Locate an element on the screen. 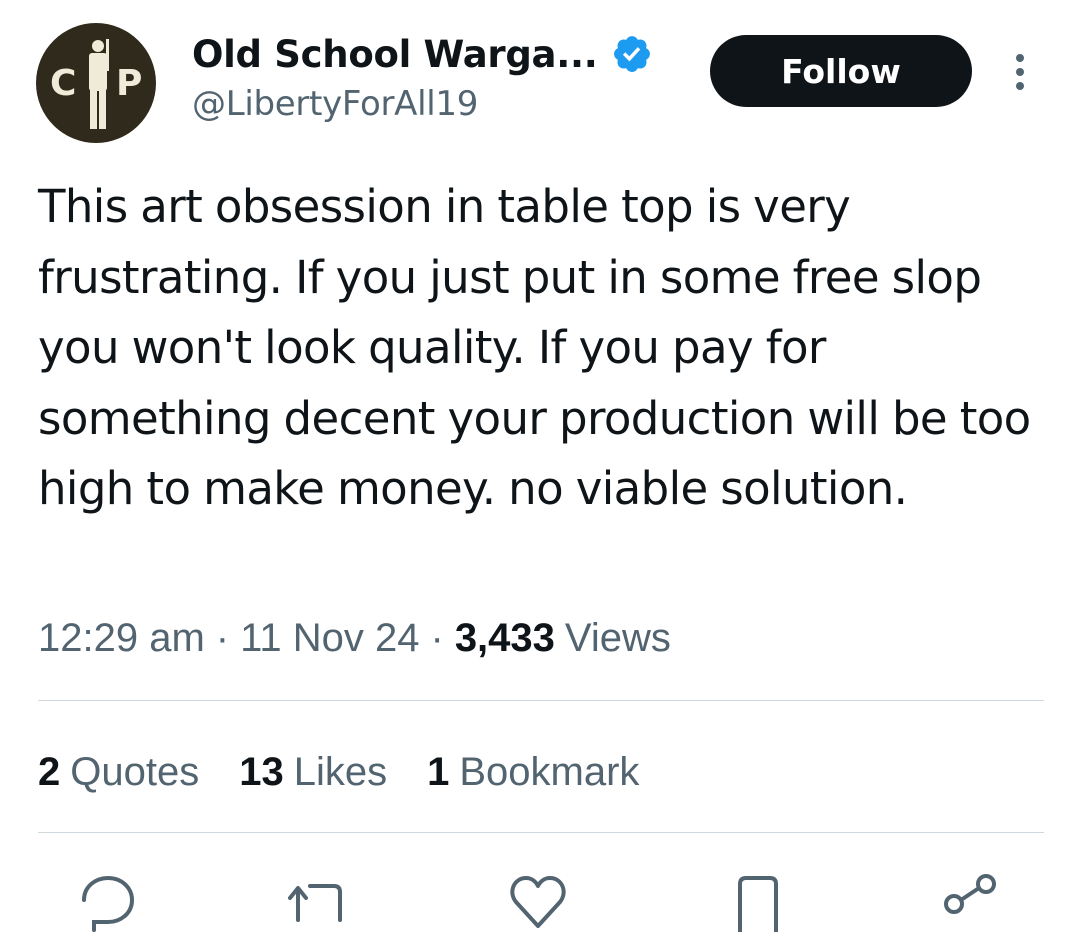 This screenshot has width=1080, height=939. reply-icon is located at coordinates (108, 902).